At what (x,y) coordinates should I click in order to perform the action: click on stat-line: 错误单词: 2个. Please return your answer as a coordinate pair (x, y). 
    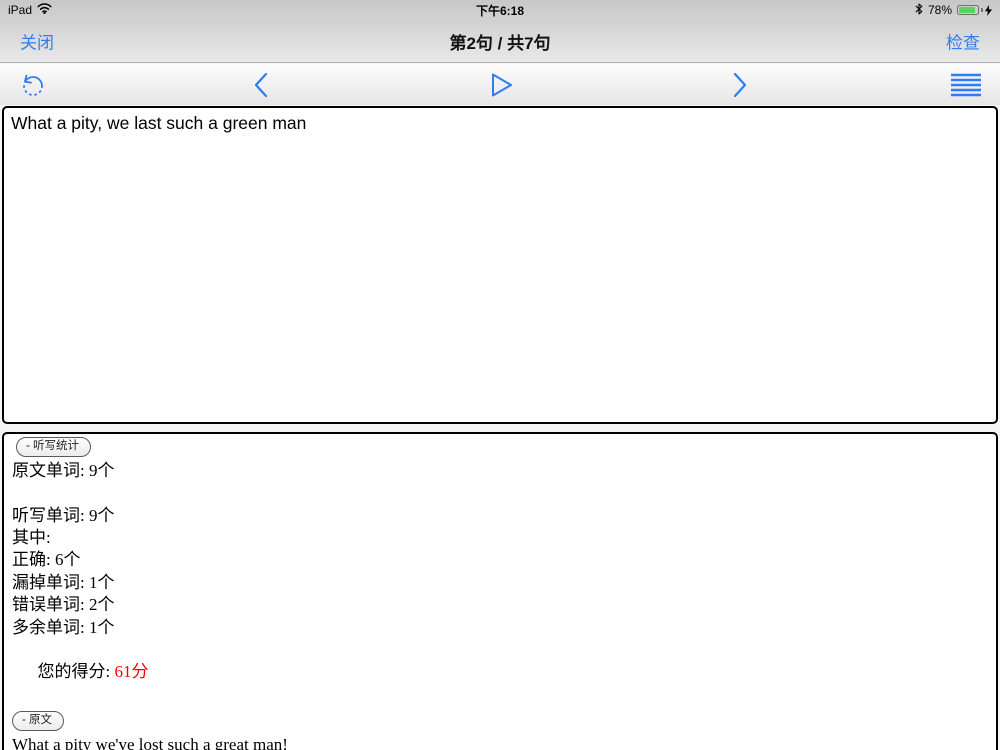
    Looking at the image, I should click on (63, 605).